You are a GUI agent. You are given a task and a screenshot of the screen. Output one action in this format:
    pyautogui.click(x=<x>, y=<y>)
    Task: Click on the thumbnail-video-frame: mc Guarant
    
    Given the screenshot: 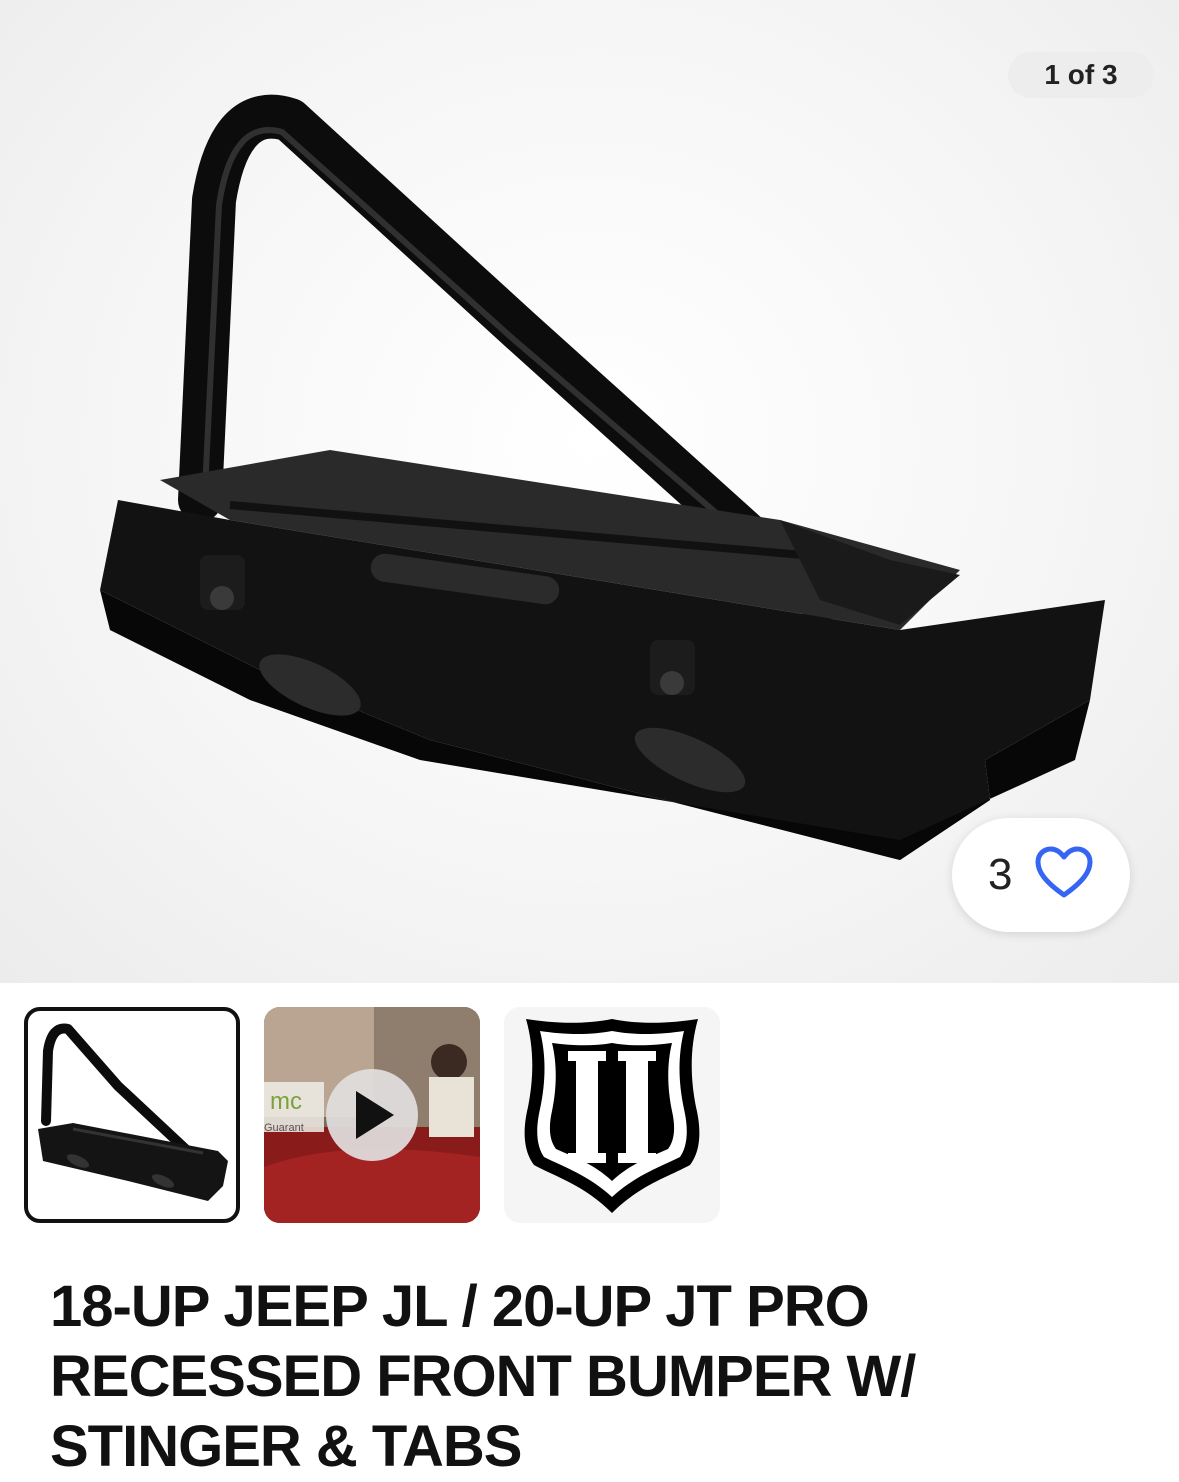 What is the action you would take?
    pyautogui.click(x=372, y=1115)
    